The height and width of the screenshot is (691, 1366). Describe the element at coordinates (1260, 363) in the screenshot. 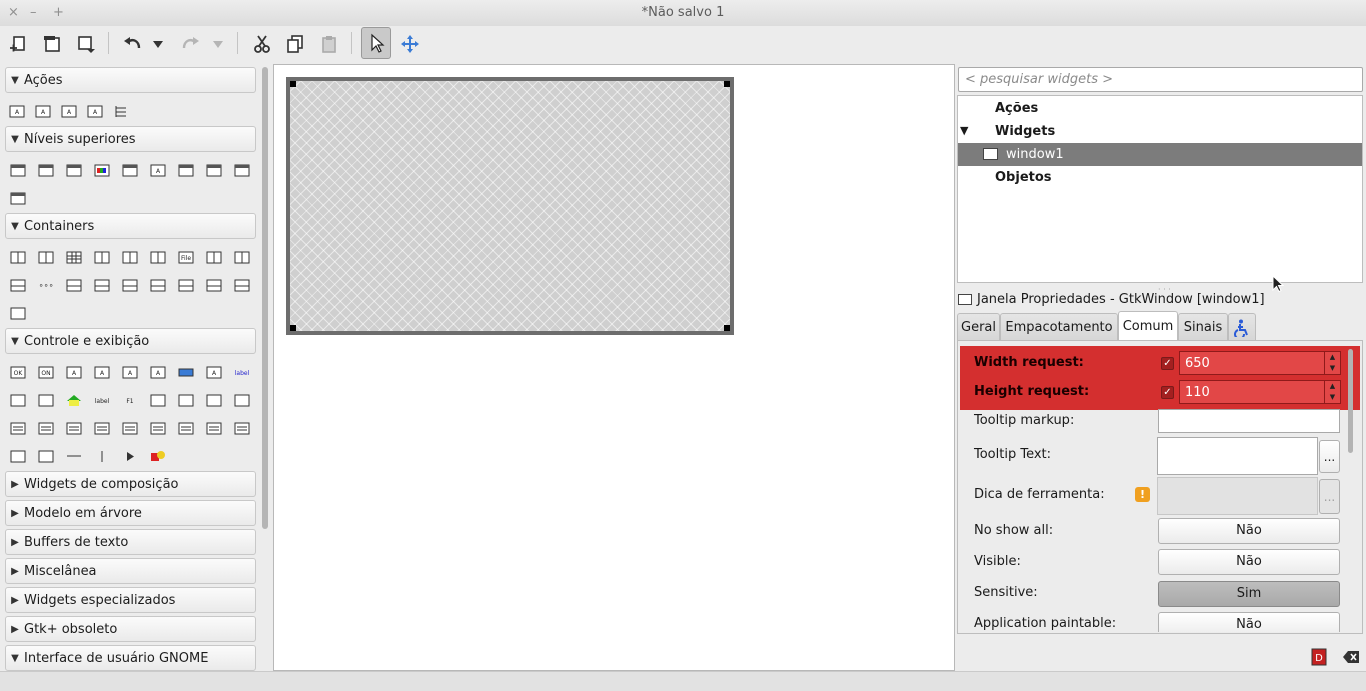

I see `width-request-spinbutton: 650 ▲ ▼` at that location.